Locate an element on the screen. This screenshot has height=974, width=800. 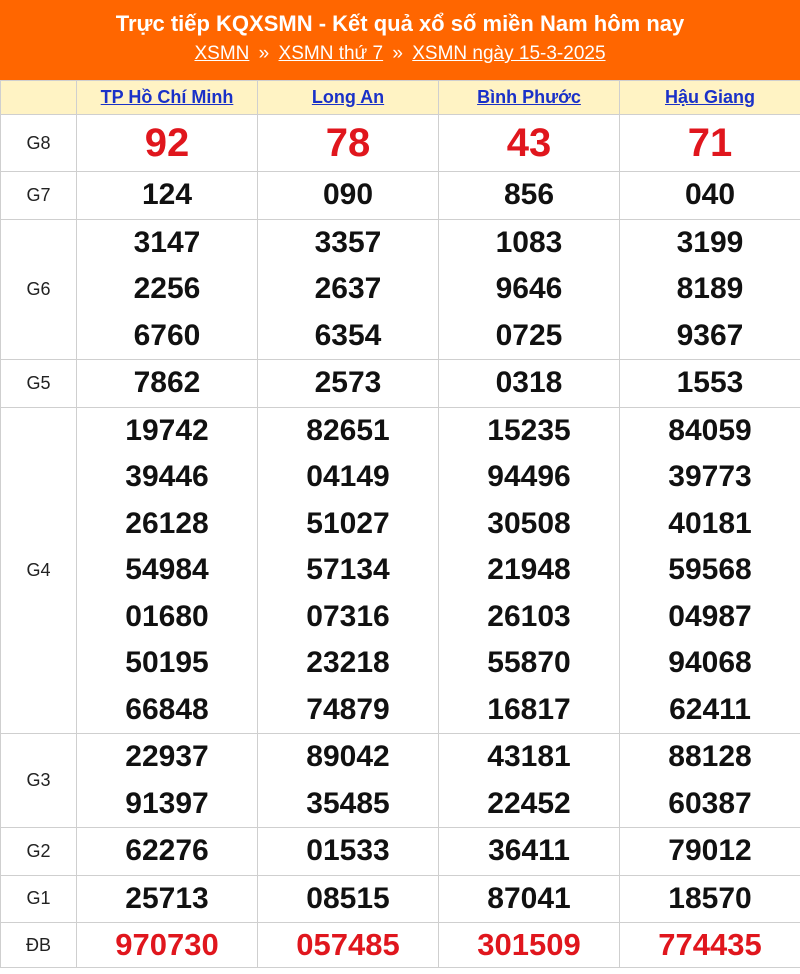
prize-cell: 89042 35485 is located at coordinates (348, 780).